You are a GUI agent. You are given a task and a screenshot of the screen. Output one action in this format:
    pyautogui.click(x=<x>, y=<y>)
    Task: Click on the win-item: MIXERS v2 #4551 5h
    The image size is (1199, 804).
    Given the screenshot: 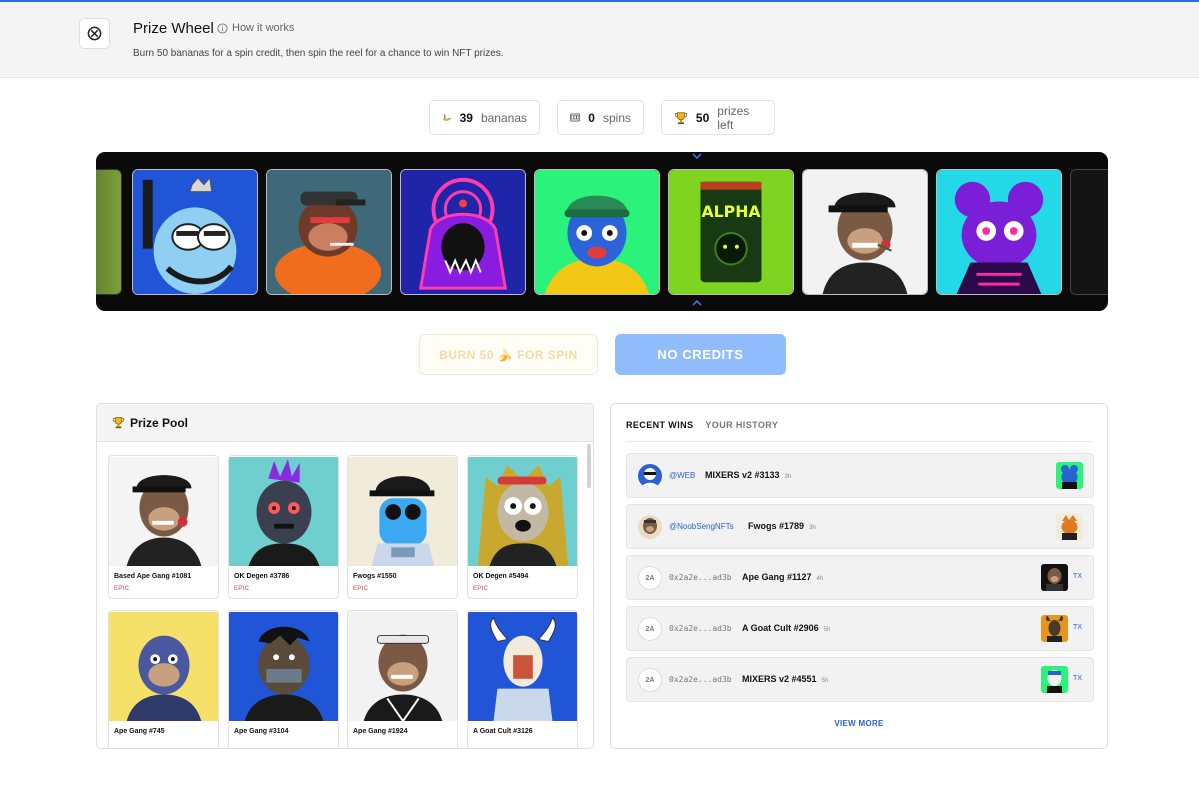 What is the action you would take?
    pyautogui.click(x=785, y=679)
    